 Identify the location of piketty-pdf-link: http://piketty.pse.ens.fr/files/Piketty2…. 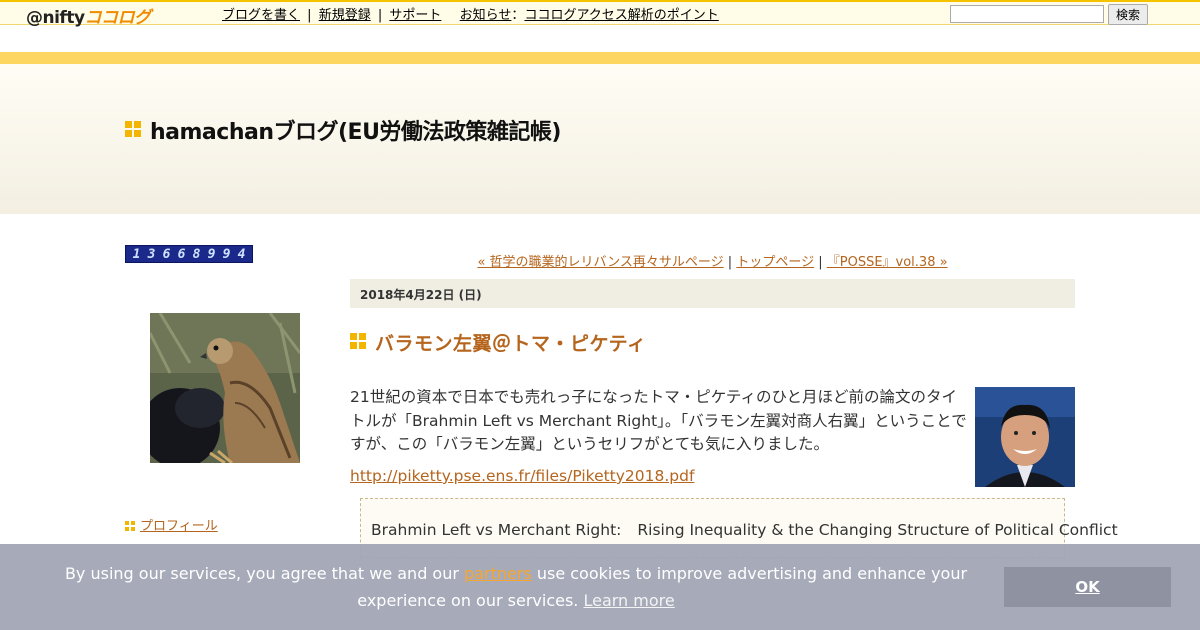
(522, 476).